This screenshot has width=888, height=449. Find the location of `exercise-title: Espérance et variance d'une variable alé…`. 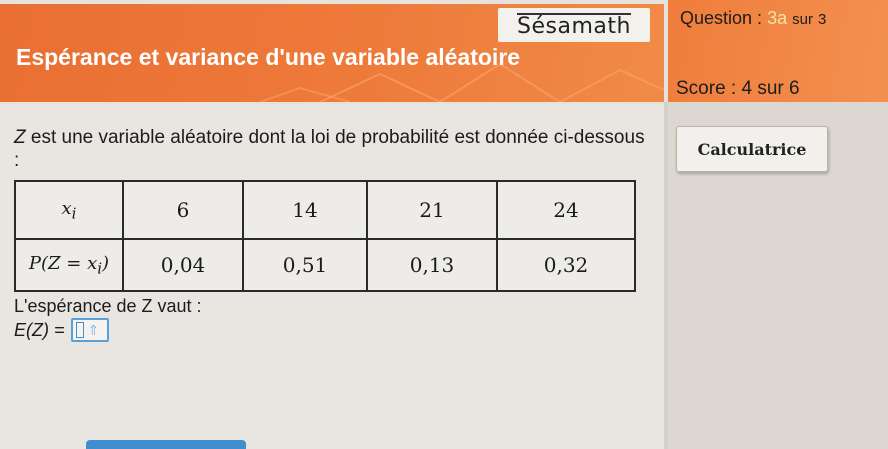

exercise-title: Espérance et variance d'une variable alé… is located at coordinates (268, 57).